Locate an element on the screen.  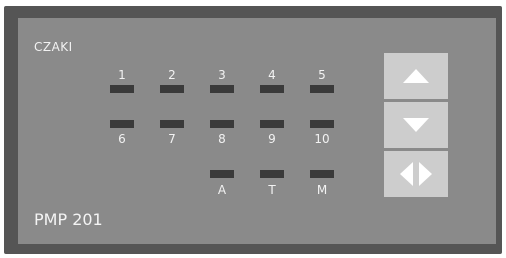
model-name: PMP 201 is located at coordinates (68, 219).